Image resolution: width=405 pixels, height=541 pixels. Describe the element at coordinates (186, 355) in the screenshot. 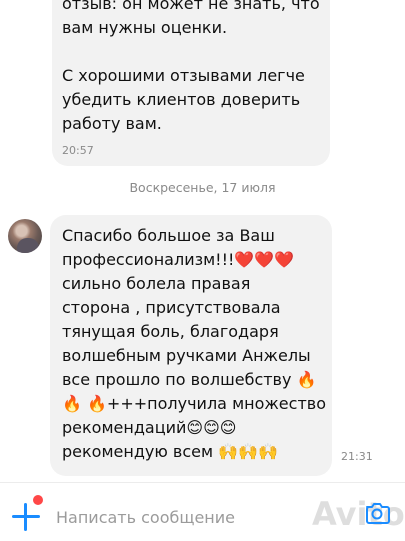

I see `message-text-line: волшебным ручками Анжелы` at that location.